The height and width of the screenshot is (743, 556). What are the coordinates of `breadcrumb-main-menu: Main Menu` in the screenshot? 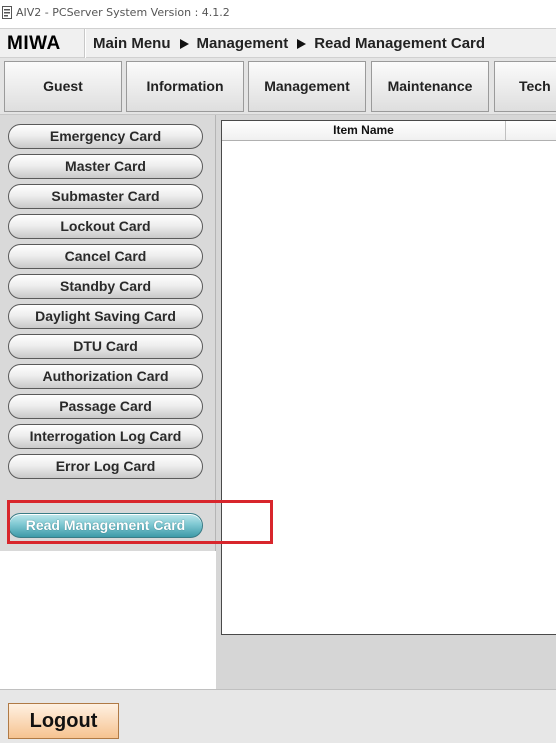 It's located at (132, 43).